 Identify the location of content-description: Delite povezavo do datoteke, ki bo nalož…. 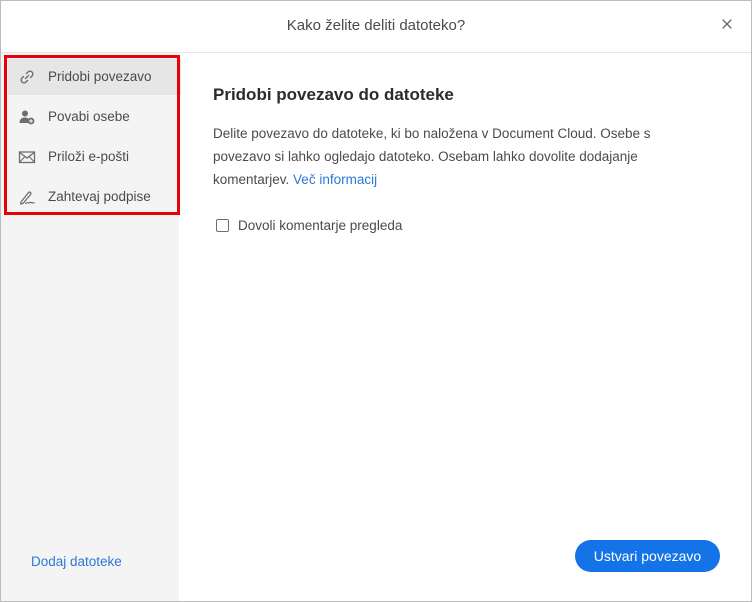
(448, 156).